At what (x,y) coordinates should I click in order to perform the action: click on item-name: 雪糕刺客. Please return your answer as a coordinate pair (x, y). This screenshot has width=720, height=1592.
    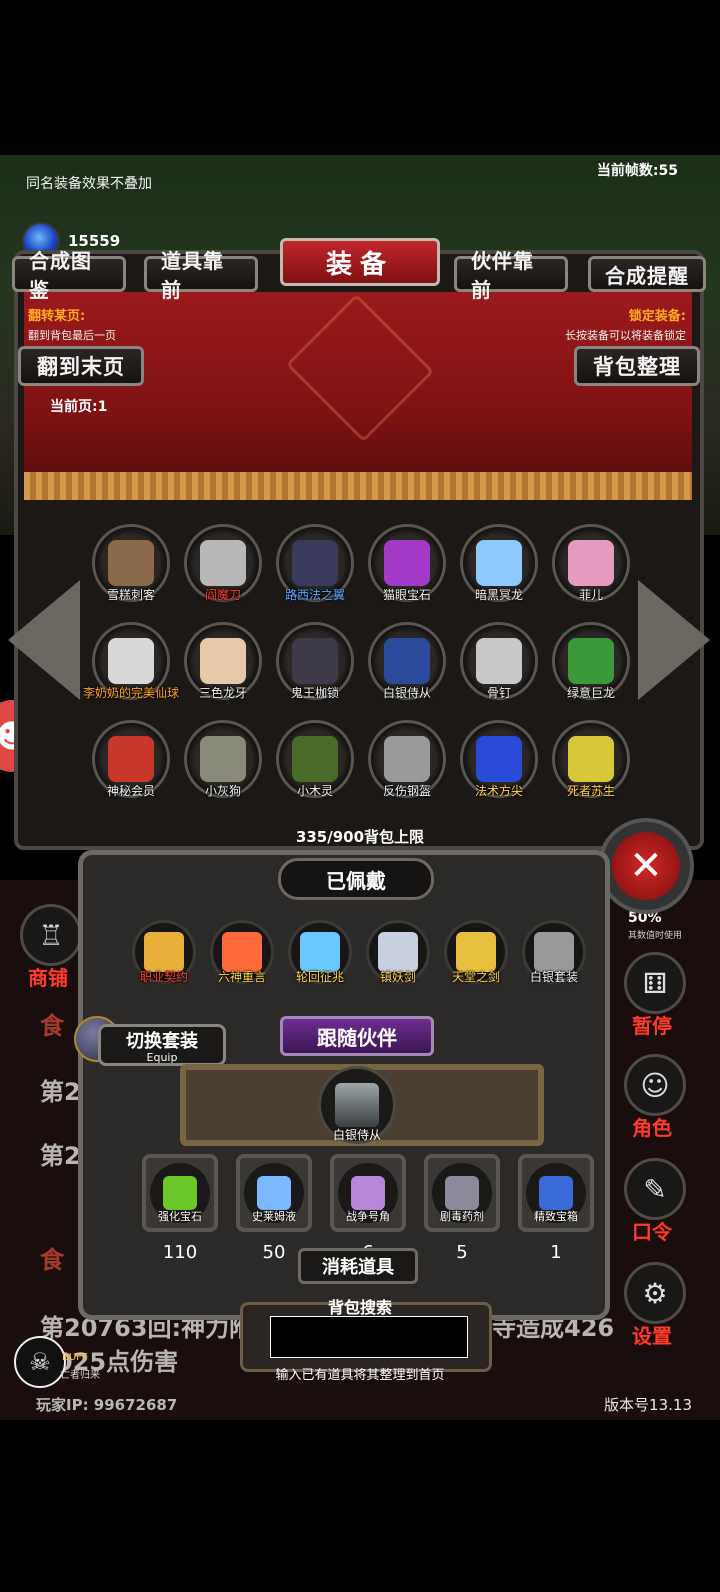
    Looking at the image, I should click on (131, 595).